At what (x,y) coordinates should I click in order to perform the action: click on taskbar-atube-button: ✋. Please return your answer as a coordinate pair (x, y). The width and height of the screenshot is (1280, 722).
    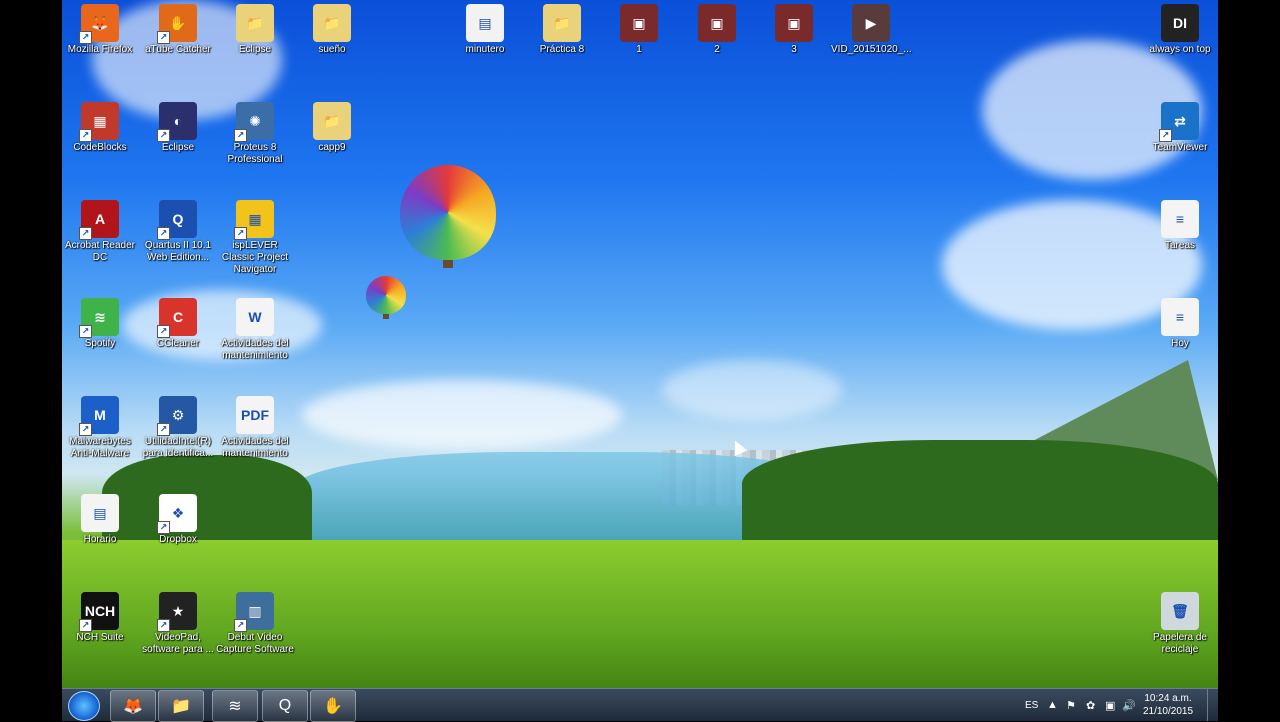
    Looking at the image, I should click on (333, 706).